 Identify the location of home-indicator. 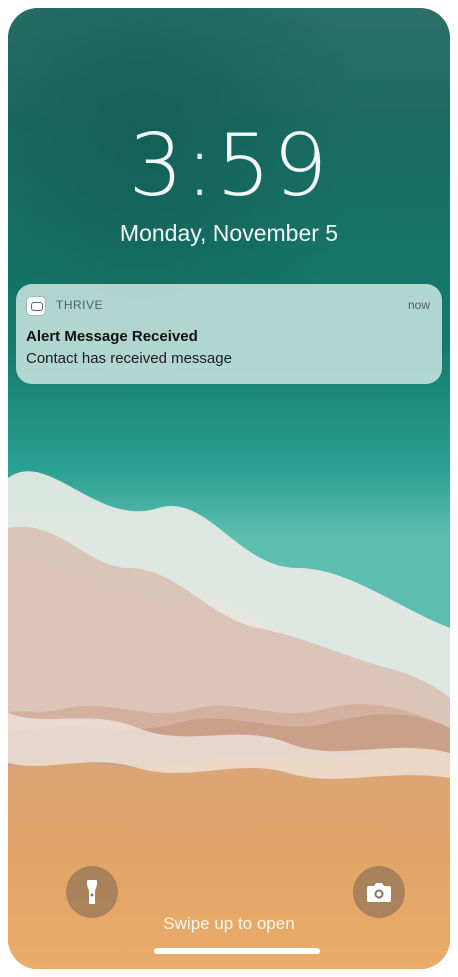
(237, 951).